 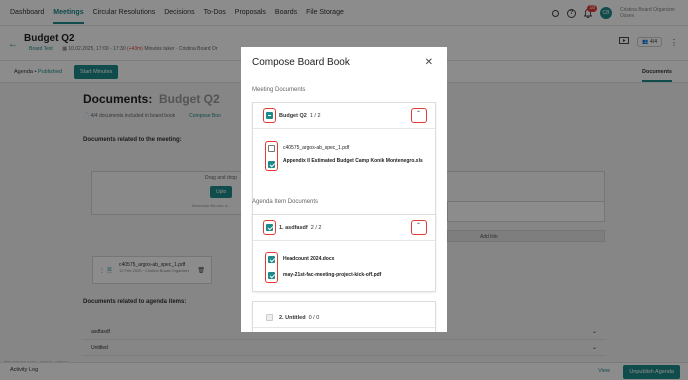 What do you see at coordinates (429, 62) in the screenshot?
I see `close-icon: ✕` at bounding box center [429, 62].